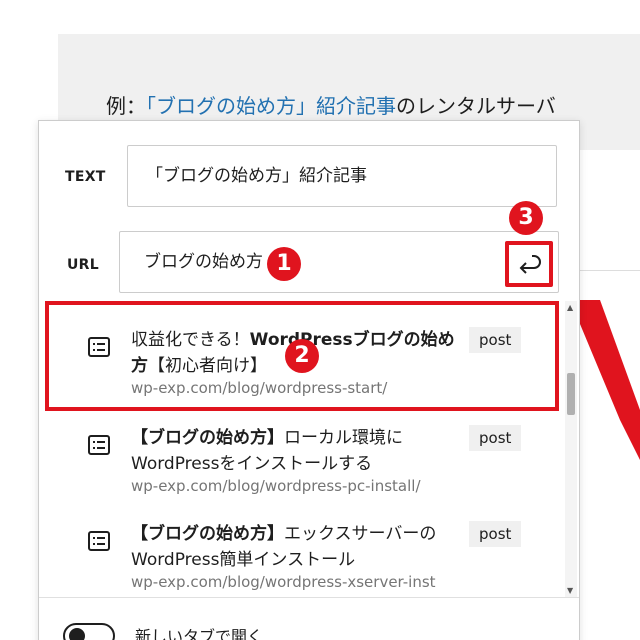 The height and width of the screenshot is (640, 640). What do you see at coordinates (283, 582) in the screenshot?
I see `suggestion-url: wp-exp.com/blog/wordpress-xserver-inst` at bounding box center [283, 582].